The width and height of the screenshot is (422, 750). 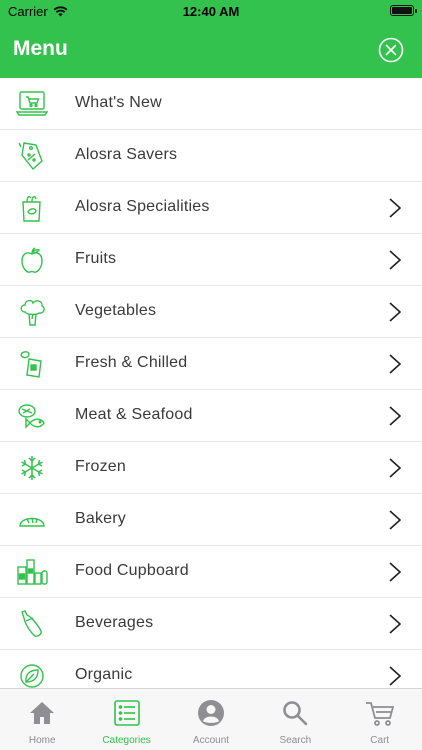 I want to click on clock: 12:40 AM, so click(x=211, y=11).